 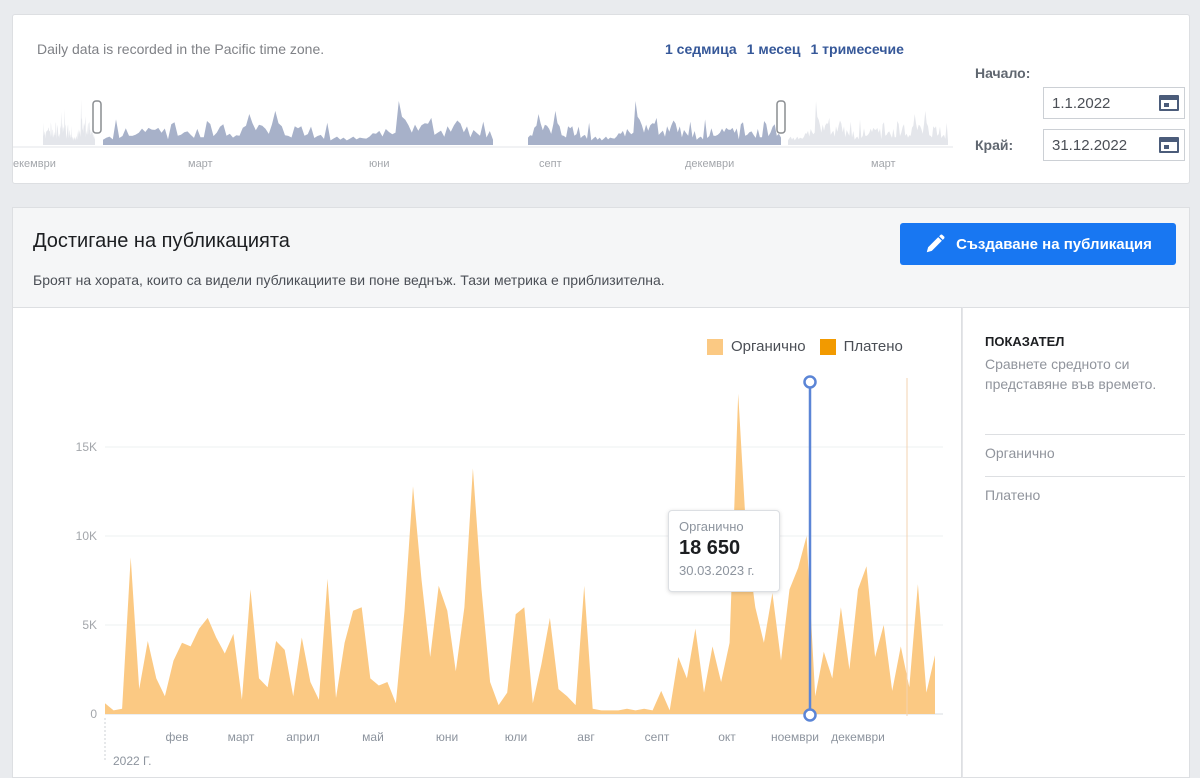 What do you see at coordinates (701, 49) in the screenshot?
I see `preset-1-week: 1 седмица` at bounding box center [701, 49].